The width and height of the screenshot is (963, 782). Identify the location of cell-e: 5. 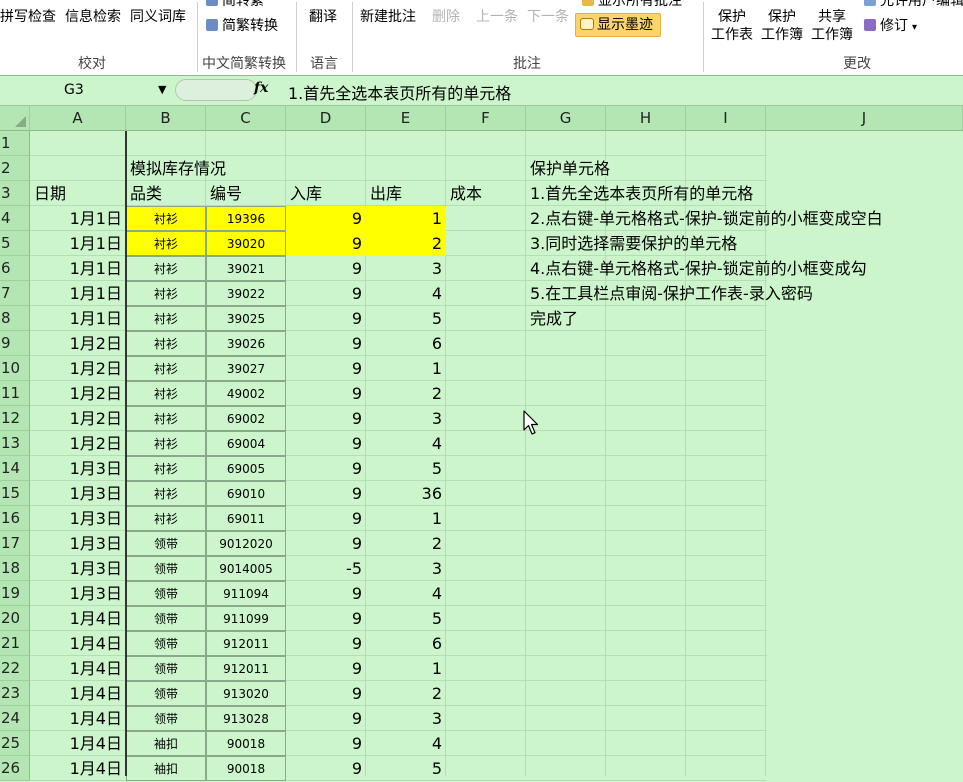
(406, 318).